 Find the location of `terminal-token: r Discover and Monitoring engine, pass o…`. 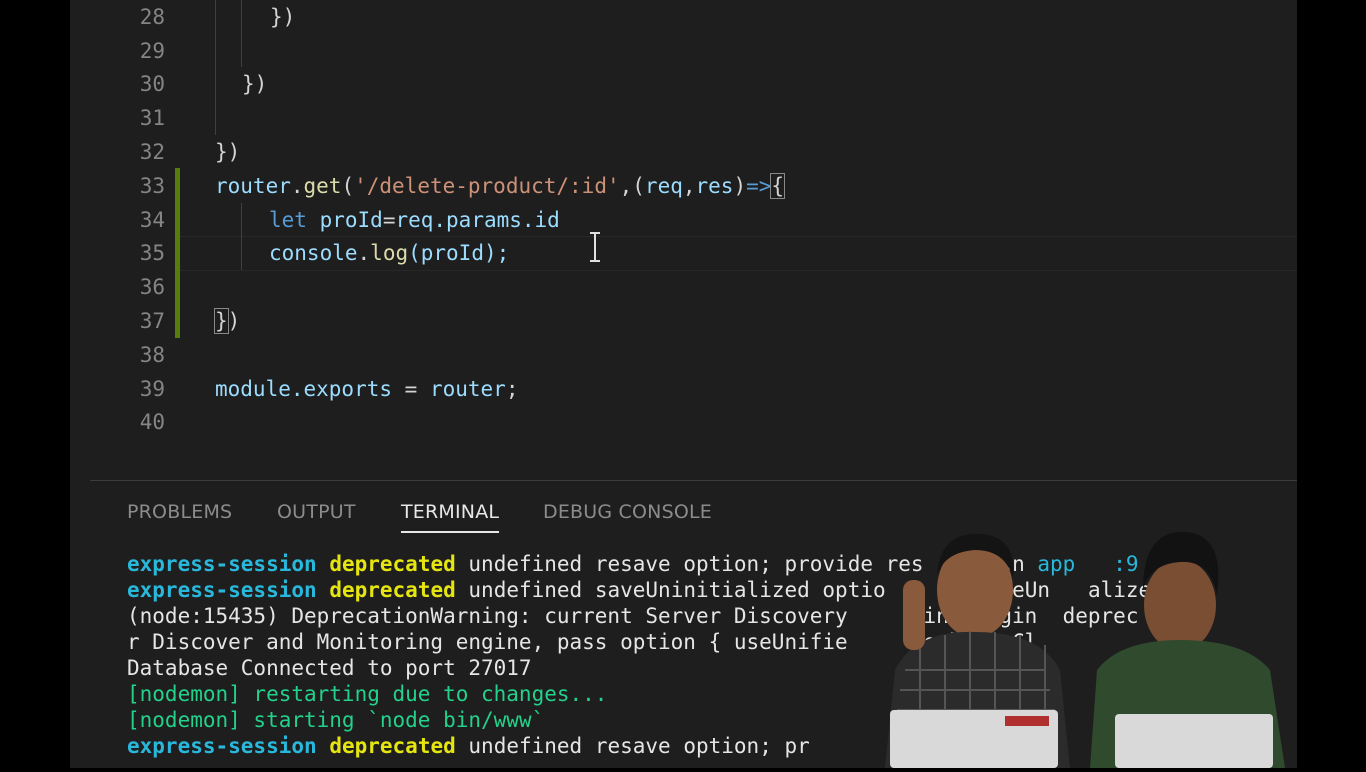

terminal-token: r Discover and Monitoring engine, pass o… is located at coordinates (487, 642).